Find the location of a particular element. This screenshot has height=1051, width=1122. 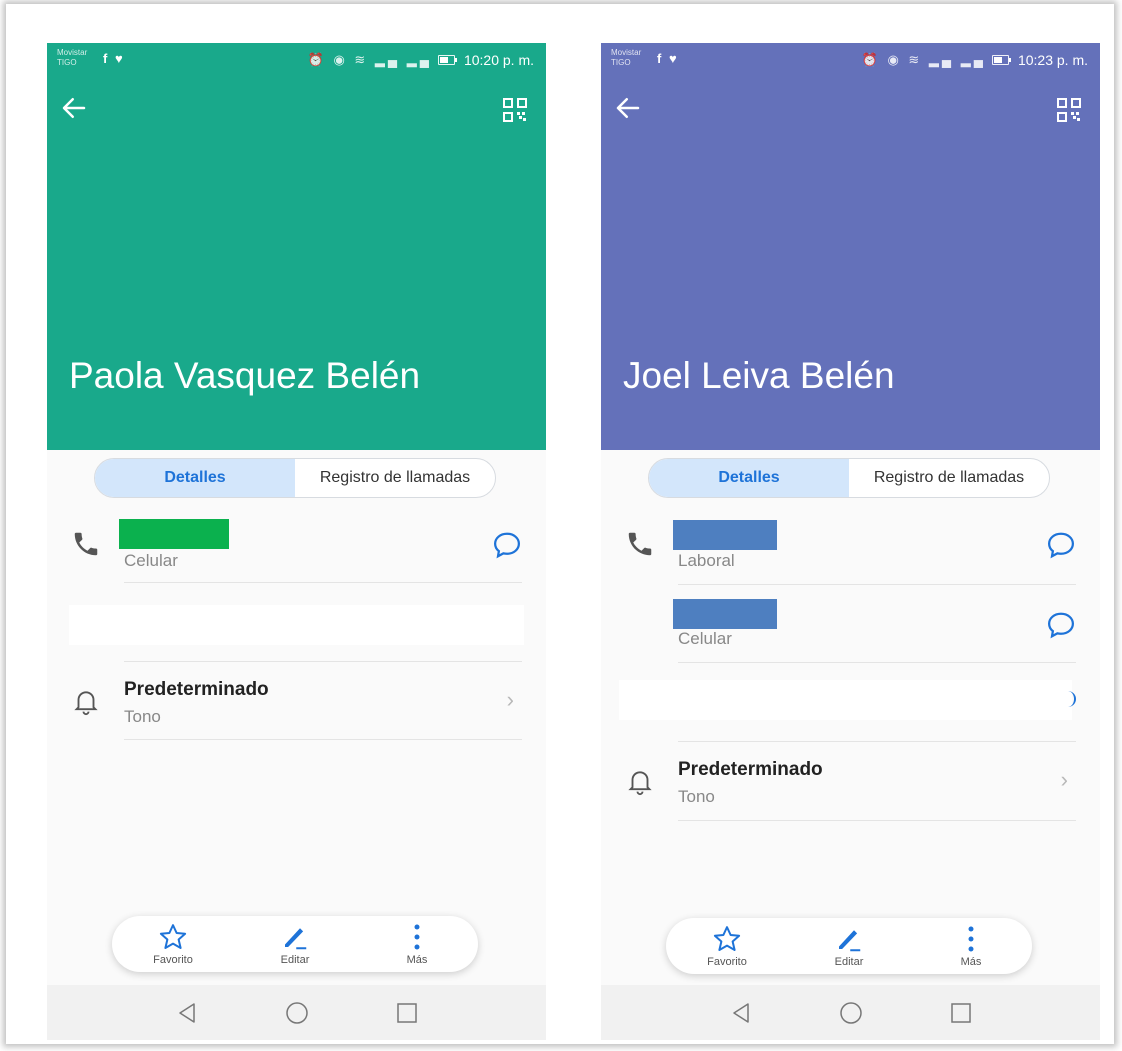

status-time: 10:20 p. m. is located at coordinates (498, 60).